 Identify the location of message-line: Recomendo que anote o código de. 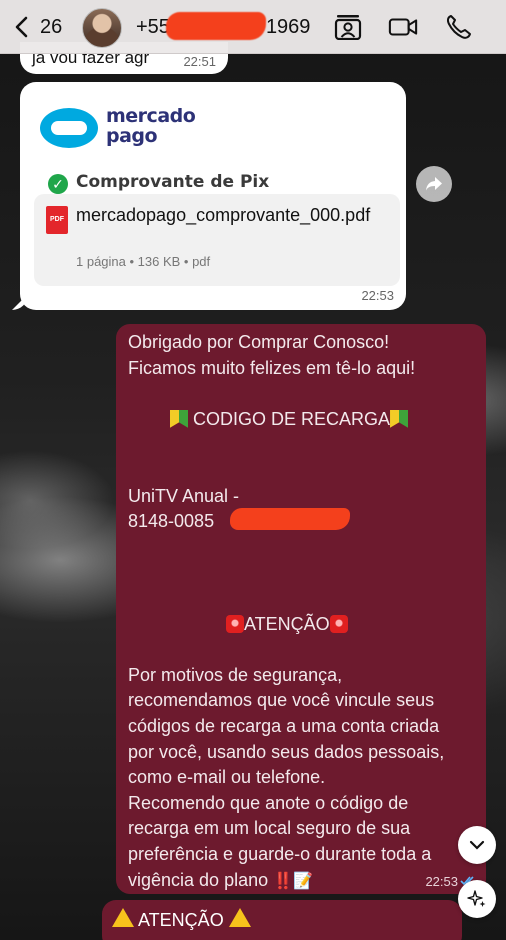
(268, 802).